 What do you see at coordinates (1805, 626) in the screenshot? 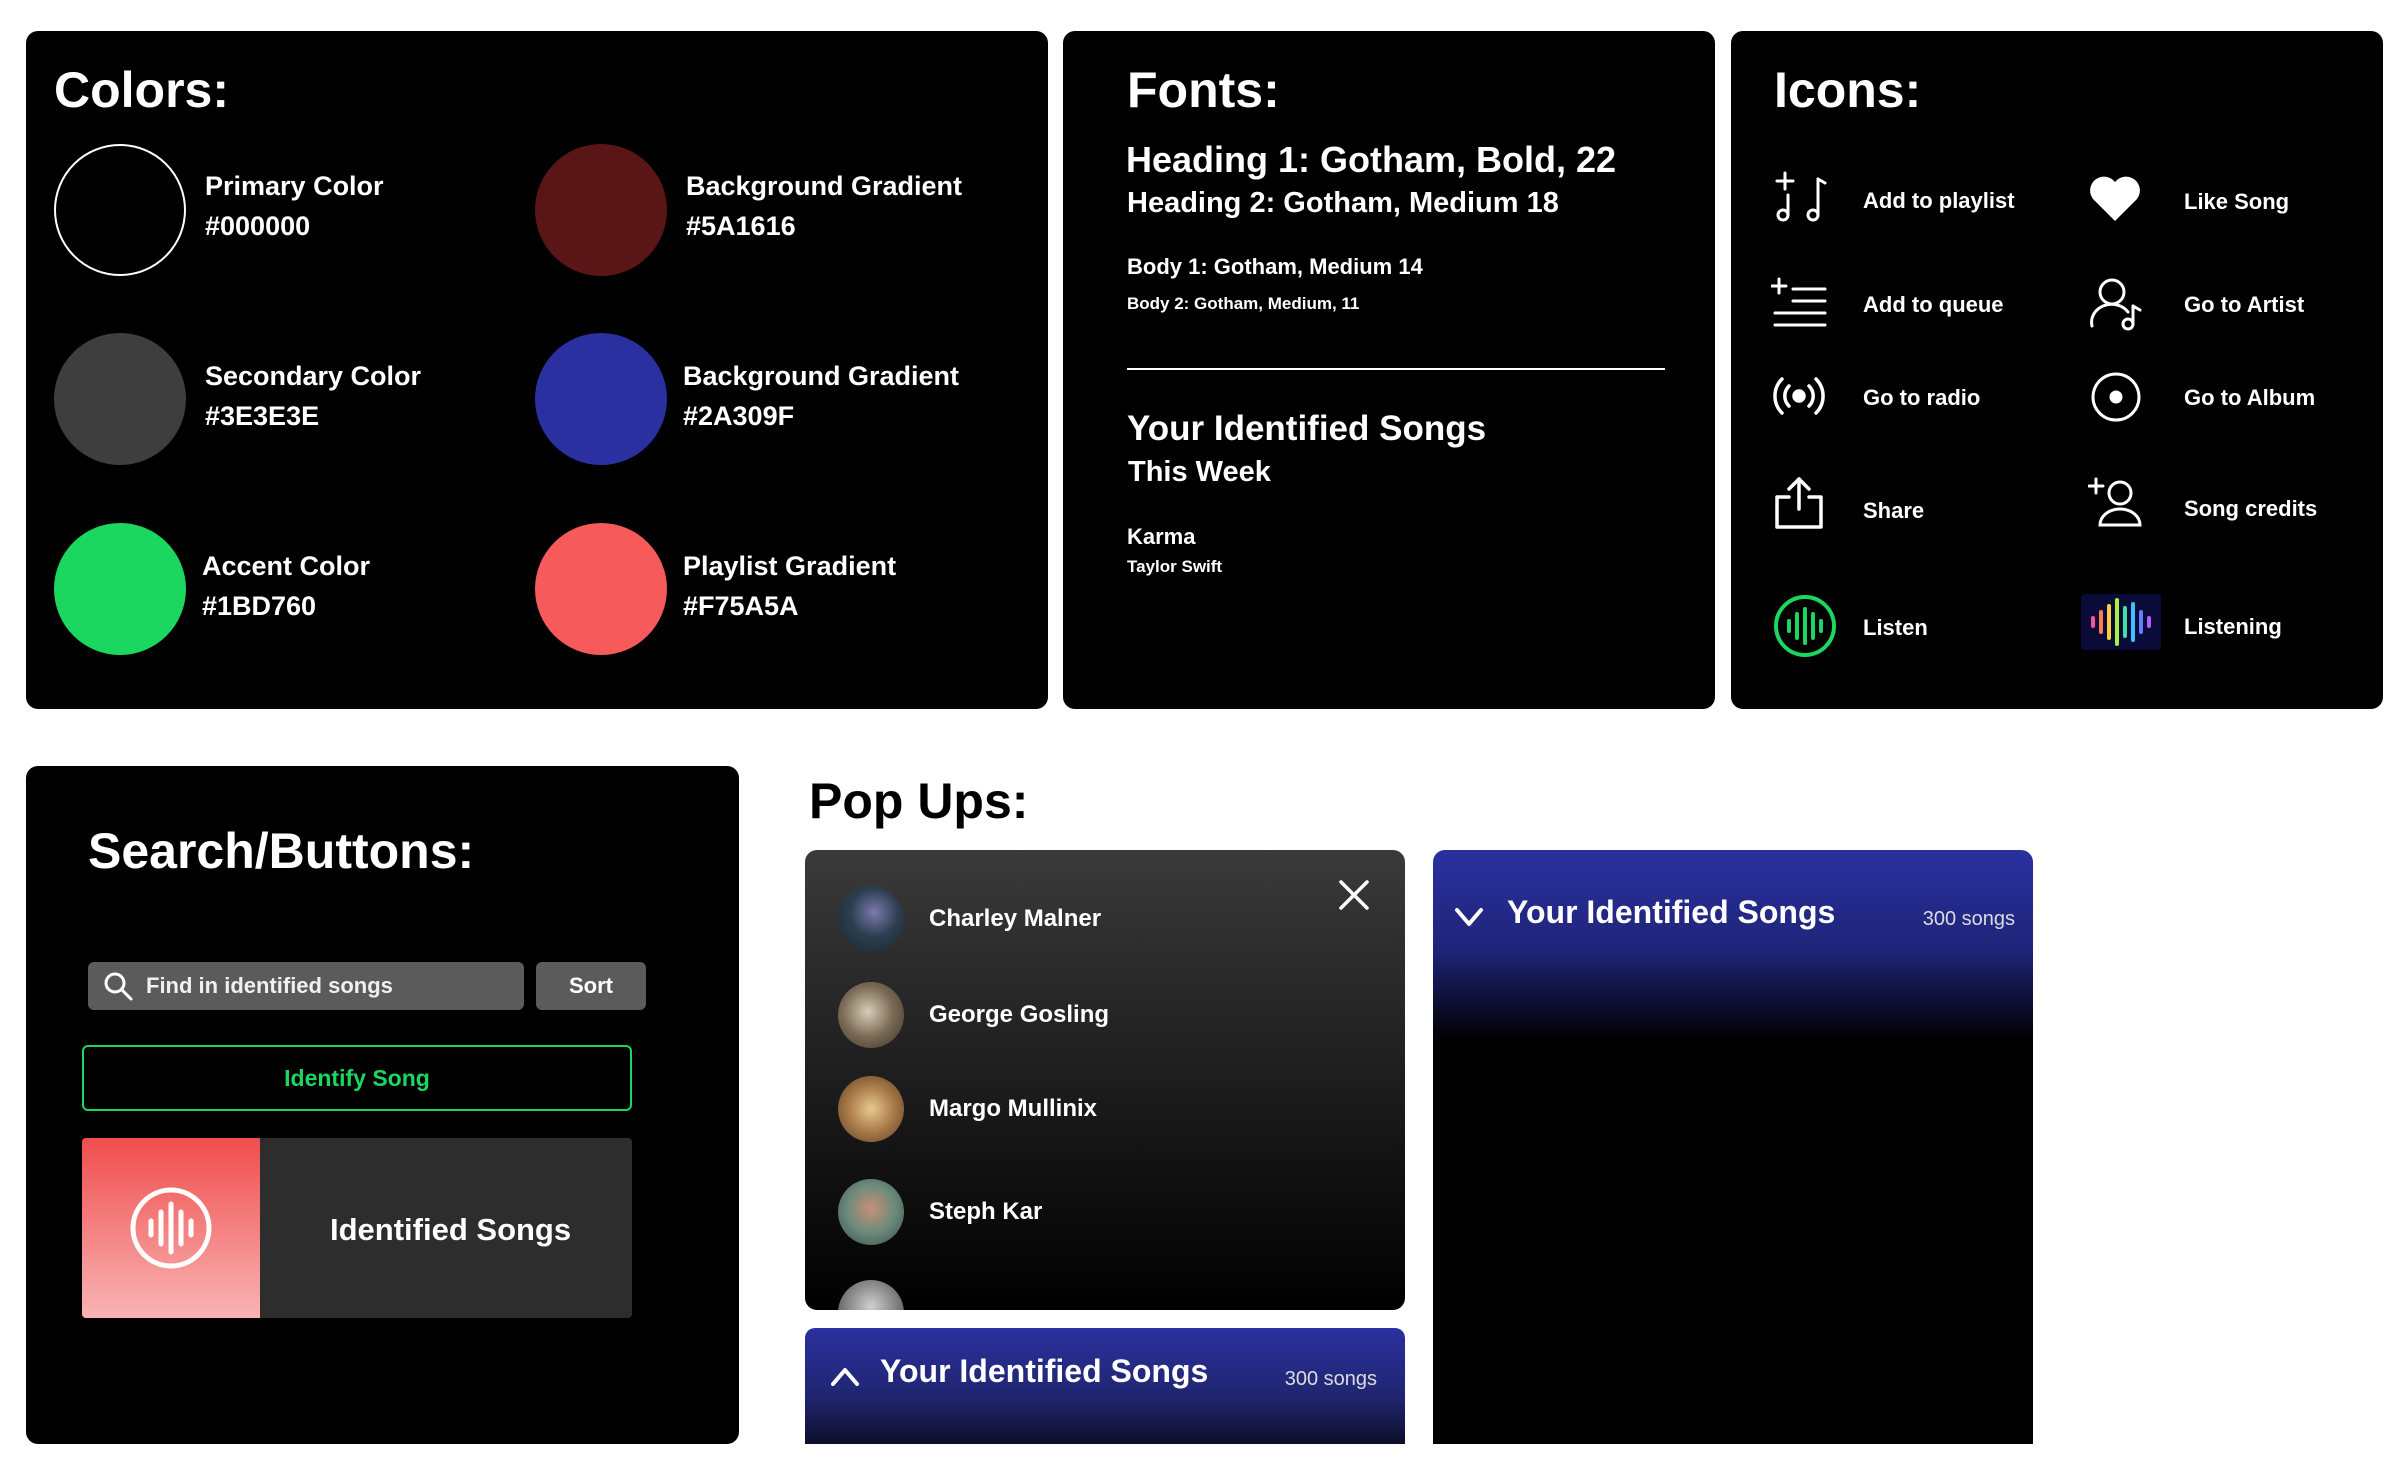
I see `listen-icon` at bounding box center [1805, 626].